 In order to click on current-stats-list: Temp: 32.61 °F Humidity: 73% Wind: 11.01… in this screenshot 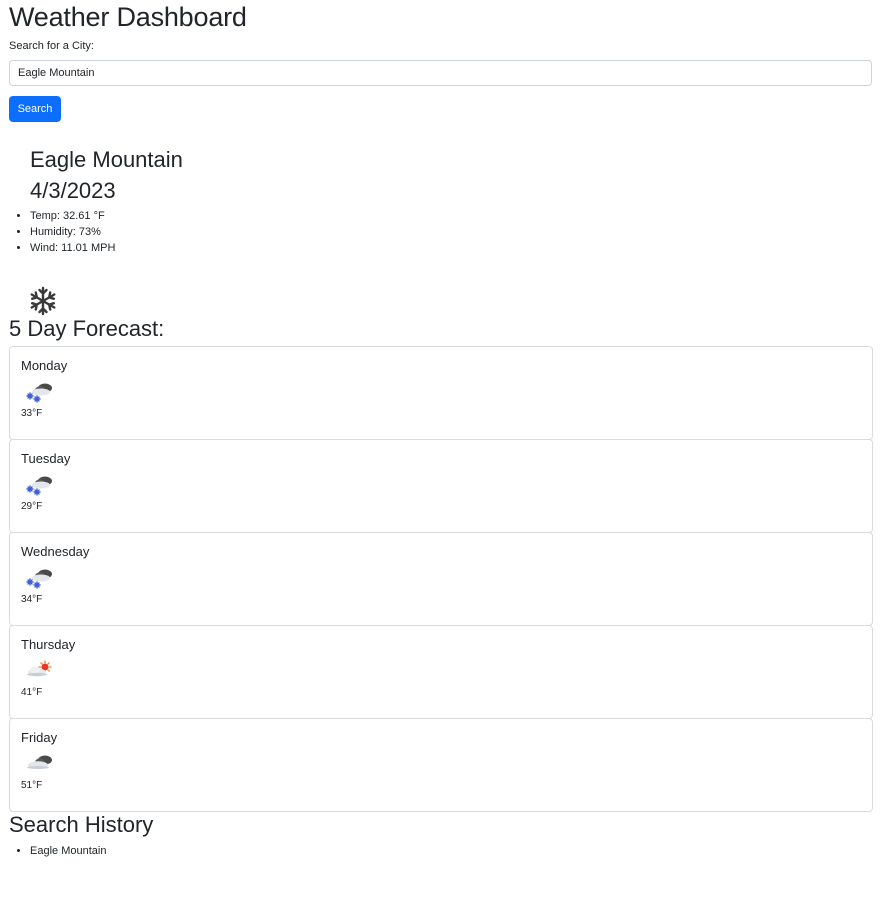, I will do `click(441, 232)`.